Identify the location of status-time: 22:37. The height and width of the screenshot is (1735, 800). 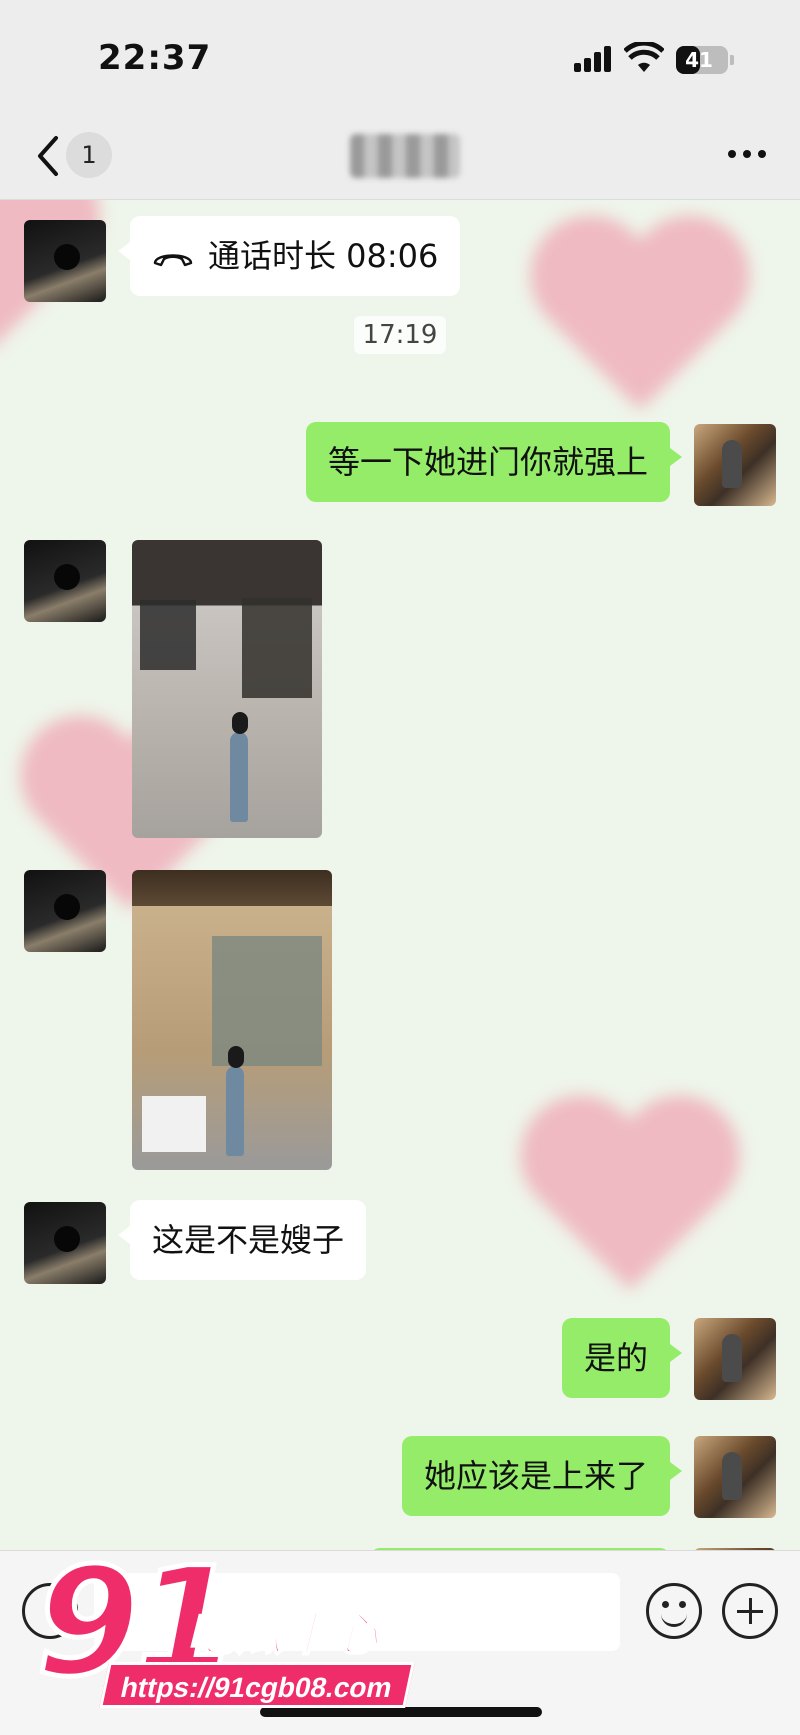
(155, 58).